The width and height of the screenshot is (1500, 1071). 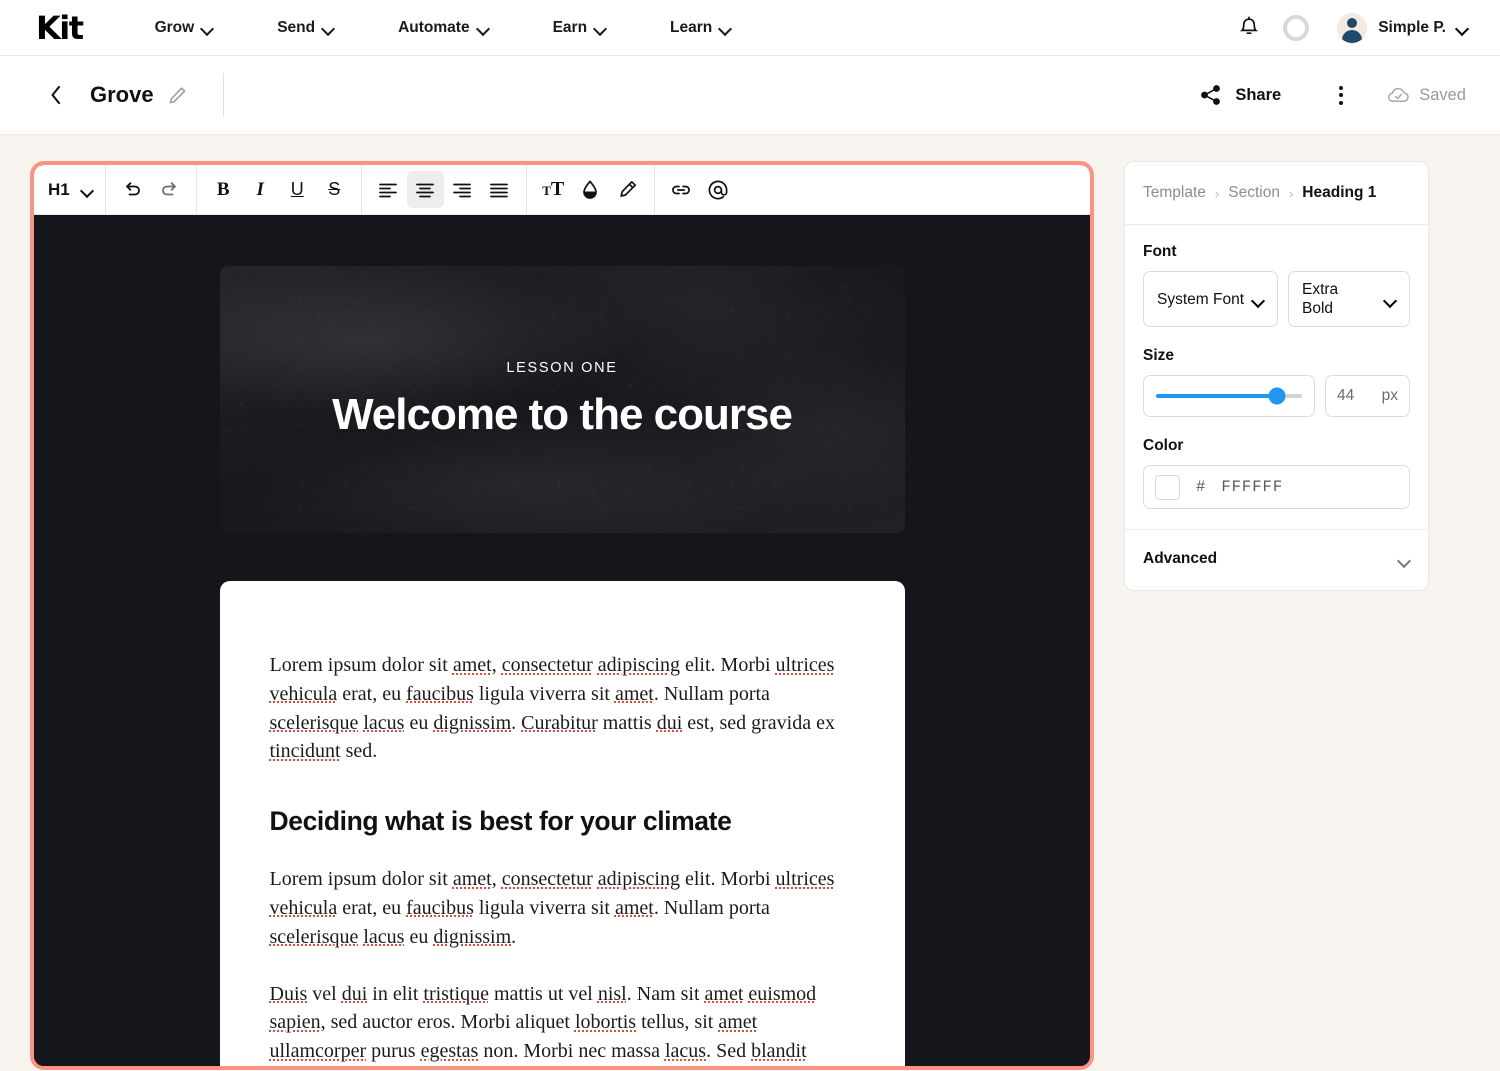 What do you see at coordinates (570, 27) in the screenshot?
I see `nav-label: Earn` at bounding box center [570, 27].